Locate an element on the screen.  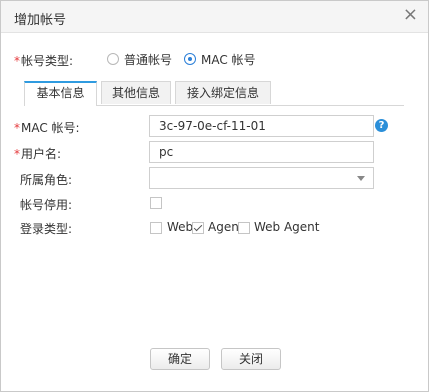
login-type-agent-checkbox is located at coordinates (198, 228).